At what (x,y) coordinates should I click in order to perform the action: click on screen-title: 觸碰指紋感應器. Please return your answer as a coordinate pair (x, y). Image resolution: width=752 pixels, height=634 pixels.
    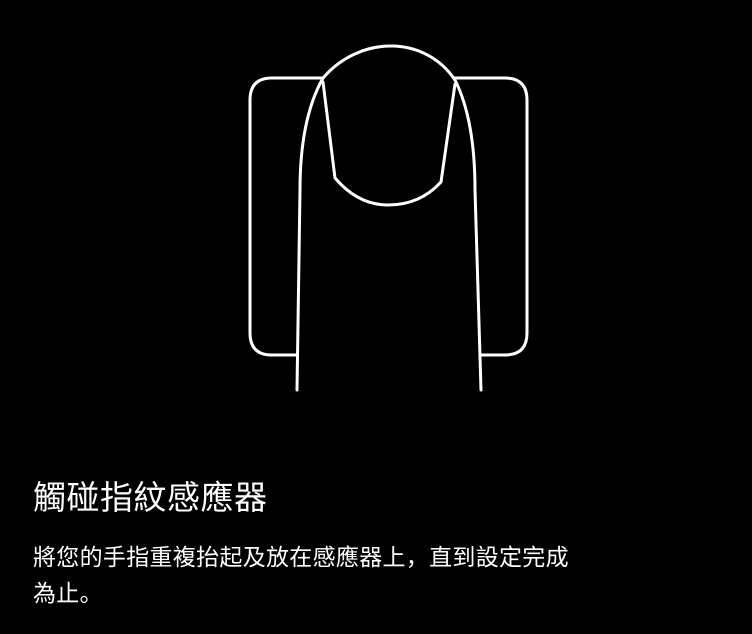
    Looking at the image, I should click on (150, 497).